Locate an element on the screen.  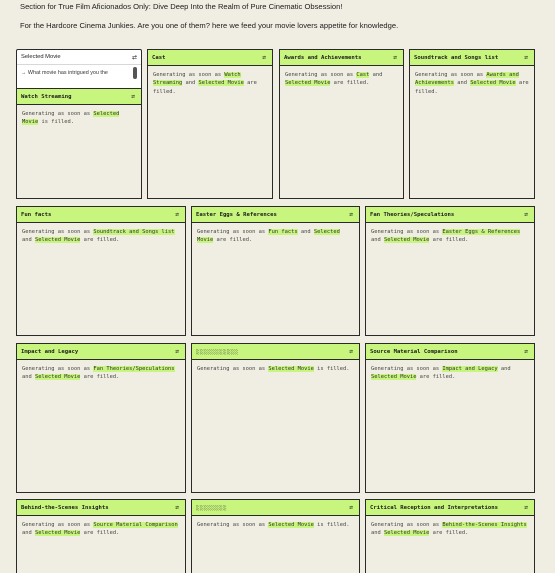
card-title: Source Material Comparison is located at coordinates (414, 351).